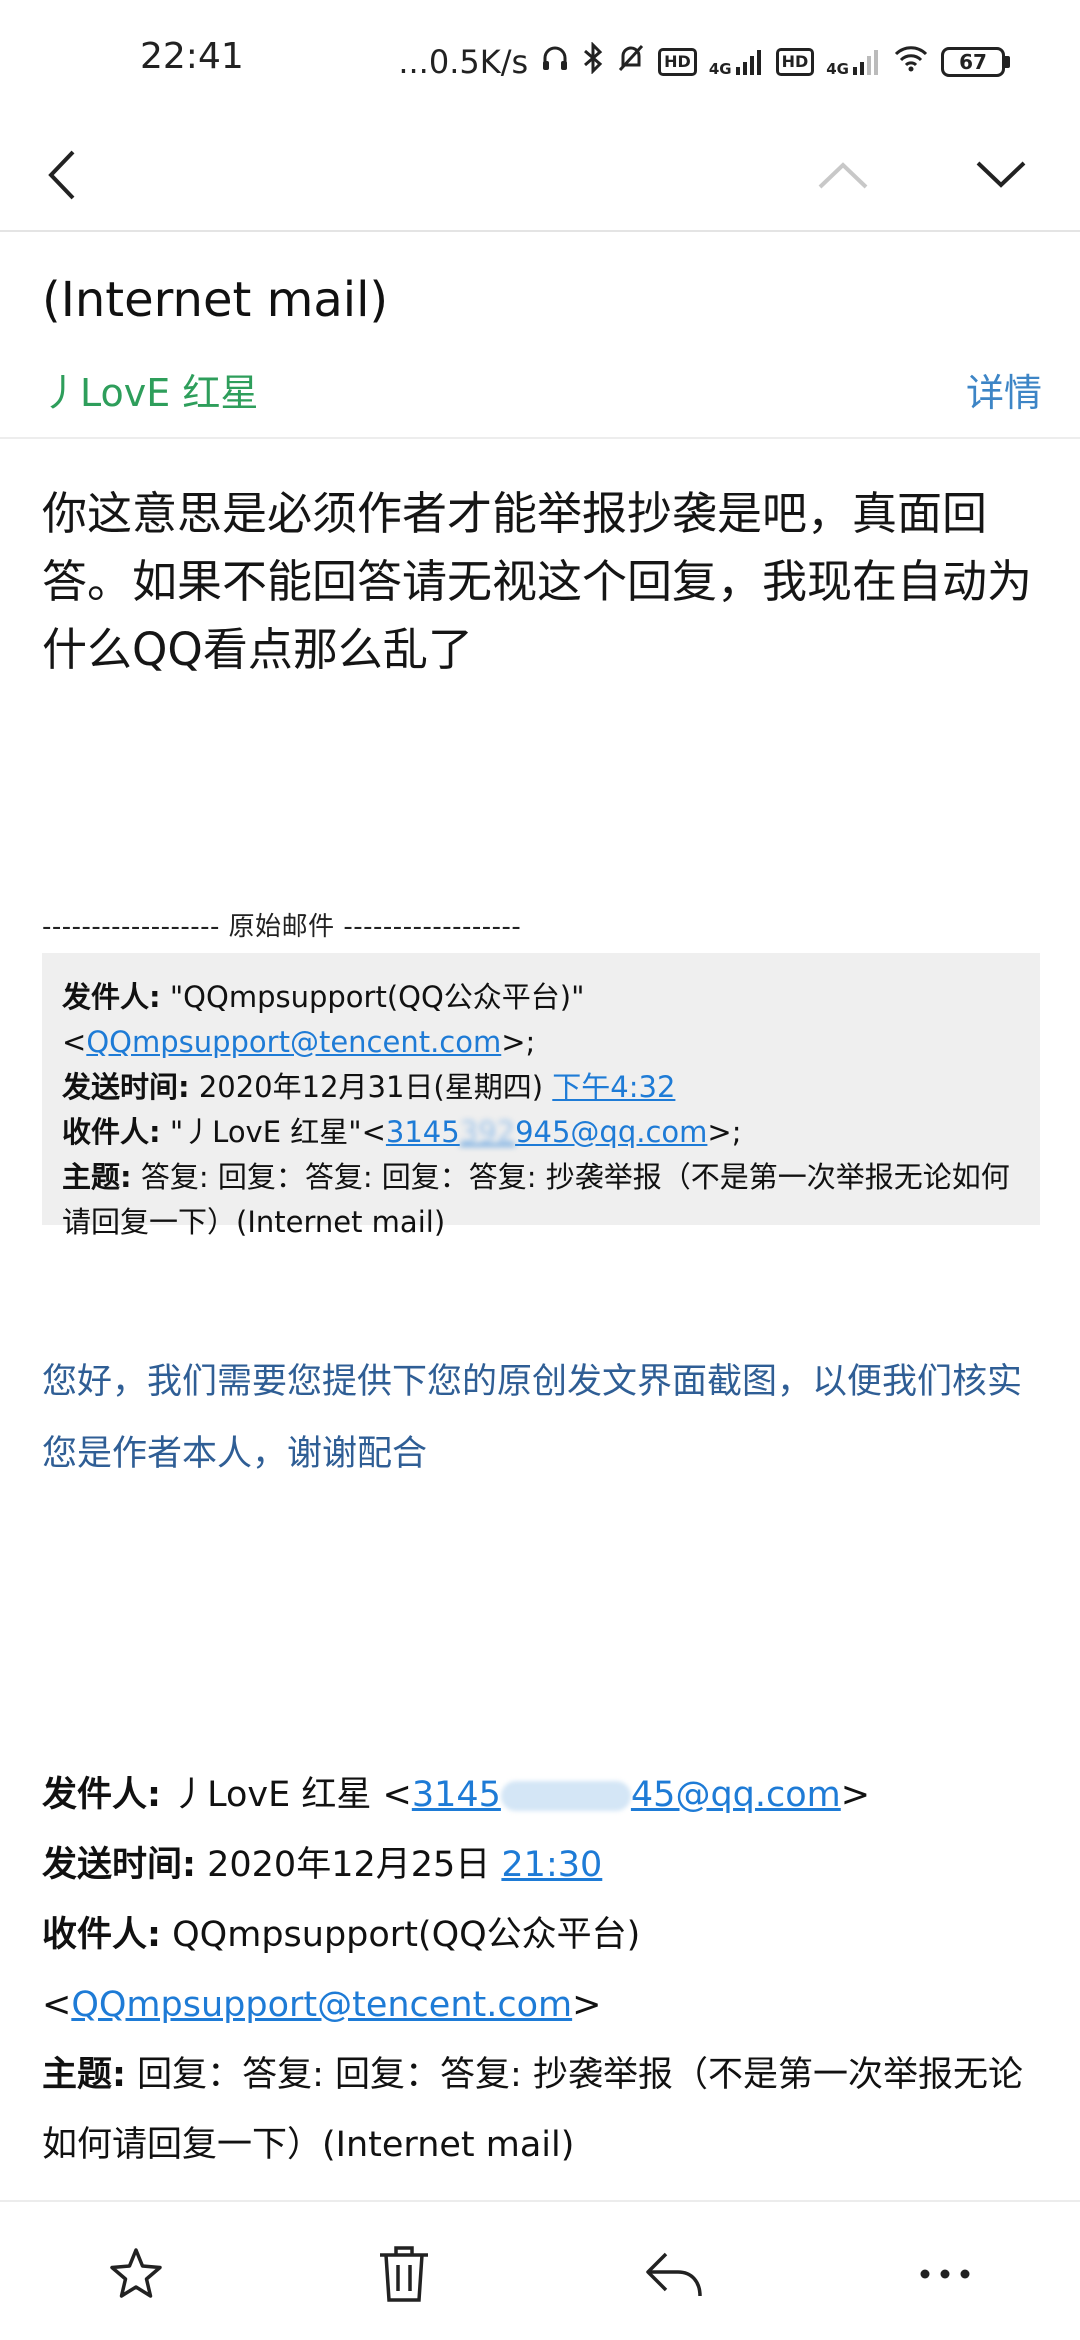 The height and width of the screenshot is (2340, 1080). Describe the element at coordinates (1004, 389) in the screenshot. I see `details-link: 详情` at that location.